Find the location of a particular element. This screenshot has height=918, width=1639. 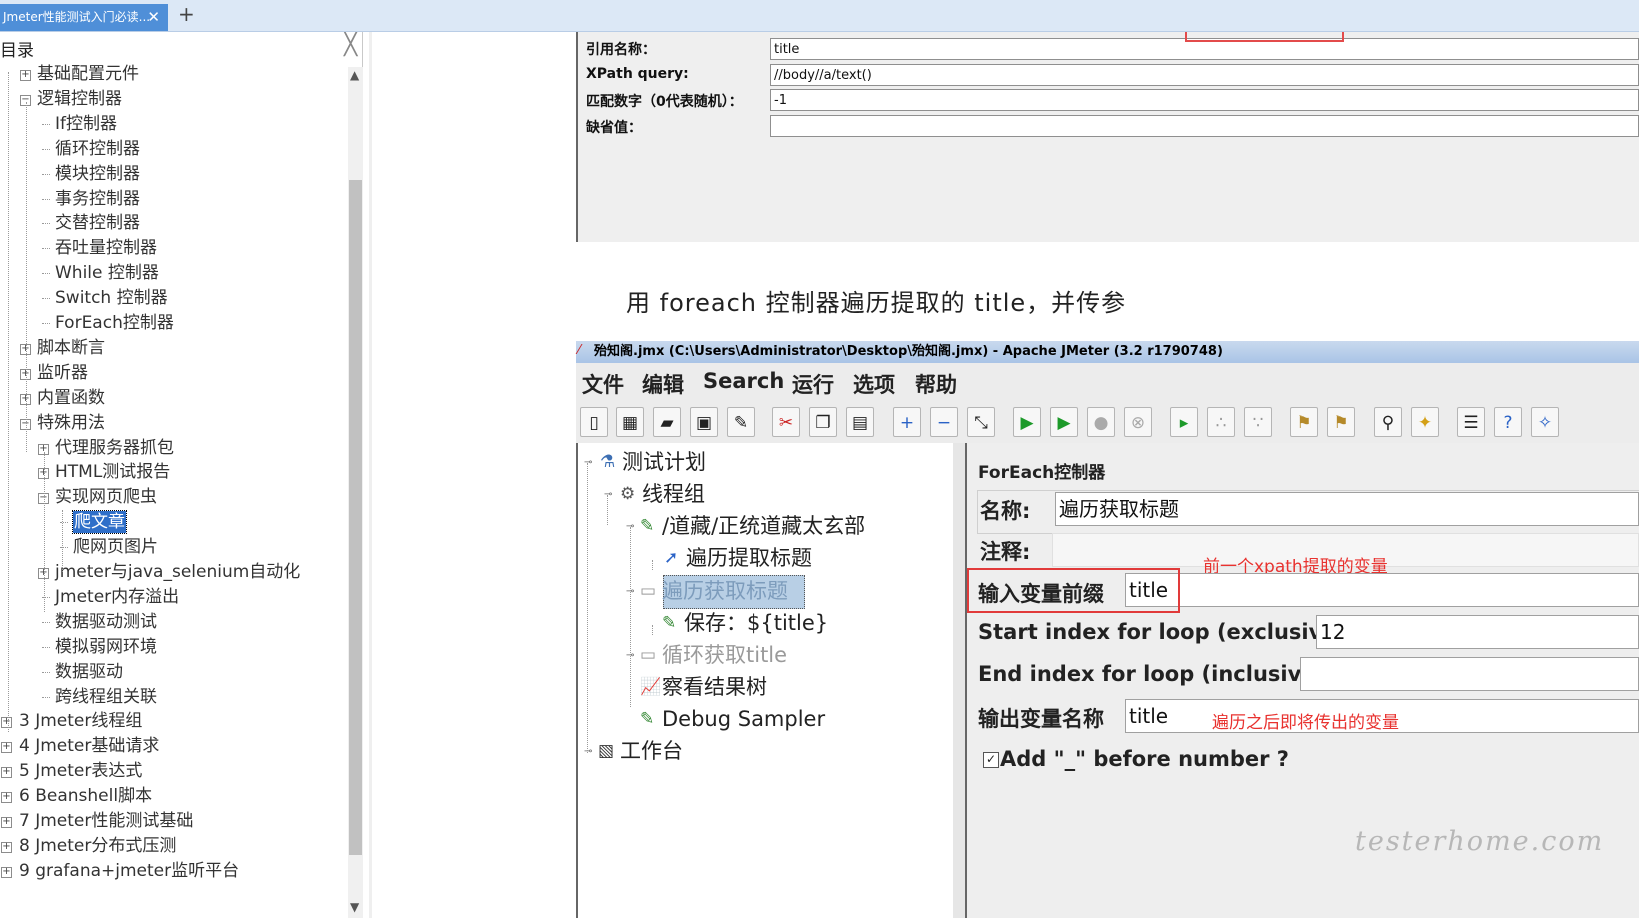

toc-item: ForEach控制器 is located at coordinates (172, 323).